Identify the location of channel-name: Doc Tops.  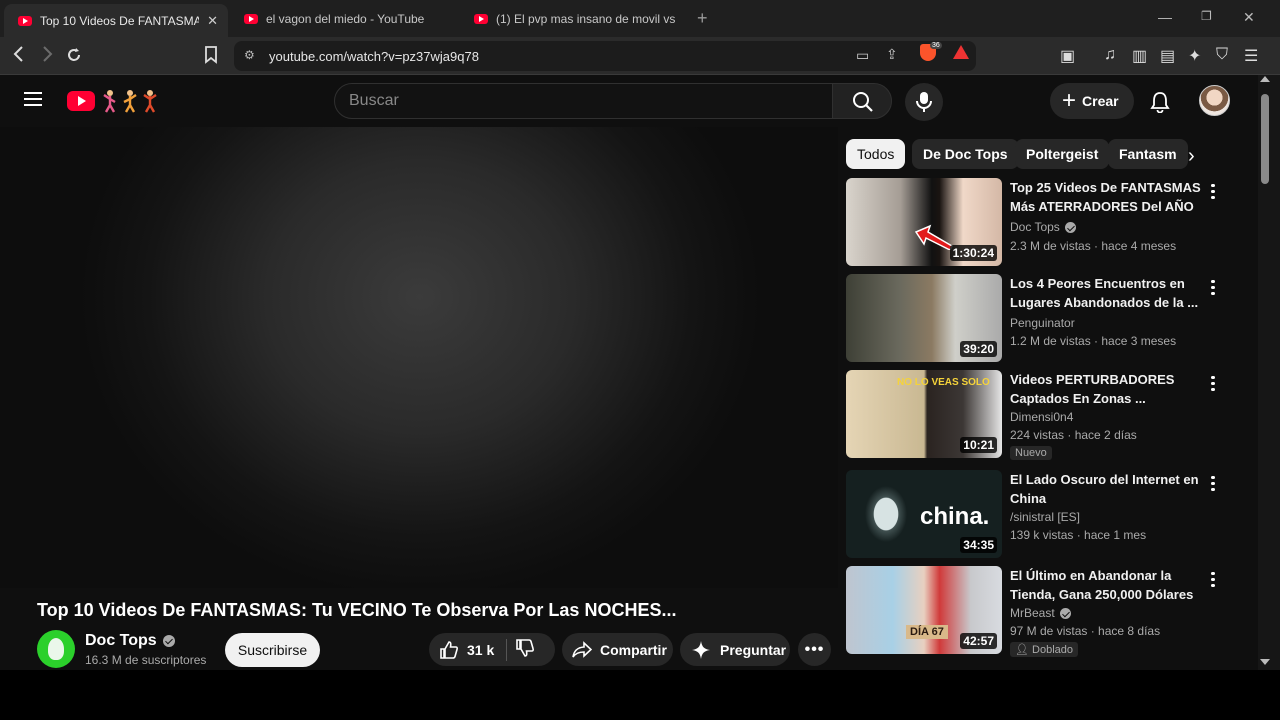
(130, 641).